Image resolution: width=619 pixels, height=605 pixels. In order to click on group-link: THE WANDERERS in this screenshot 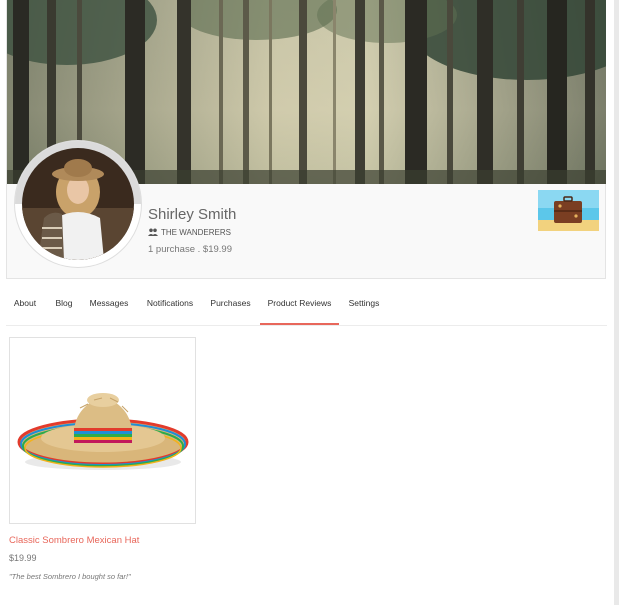, I will do `click(189, 232)`.